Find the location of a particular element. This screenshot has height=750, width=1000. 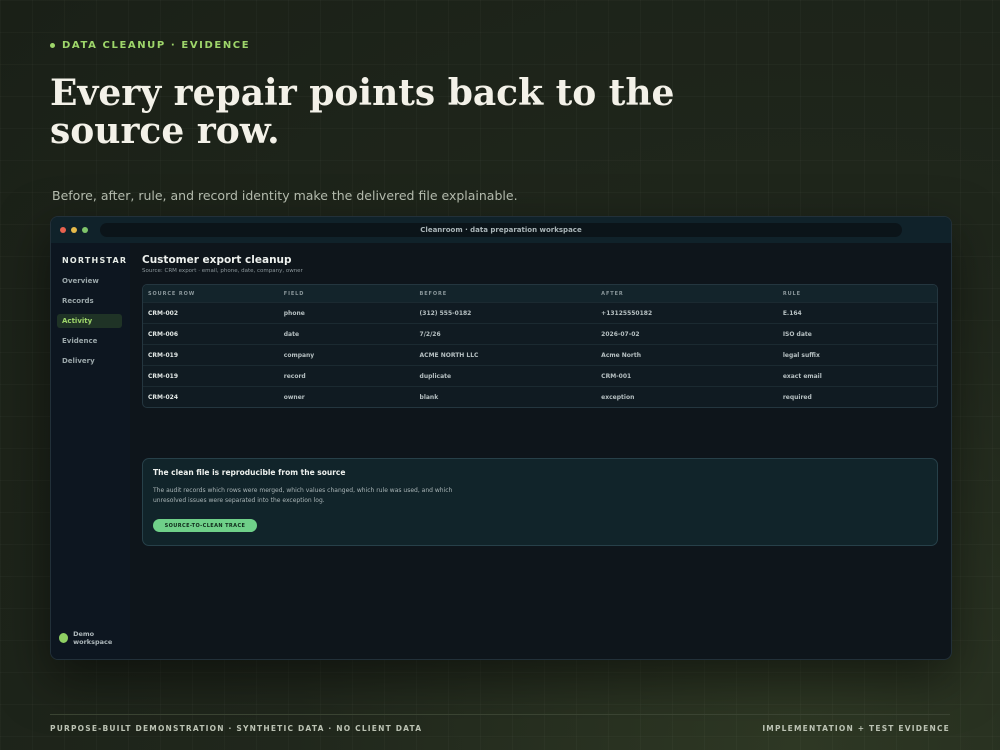

eyebrow-dot-icon is located at coordinates (52, 45).